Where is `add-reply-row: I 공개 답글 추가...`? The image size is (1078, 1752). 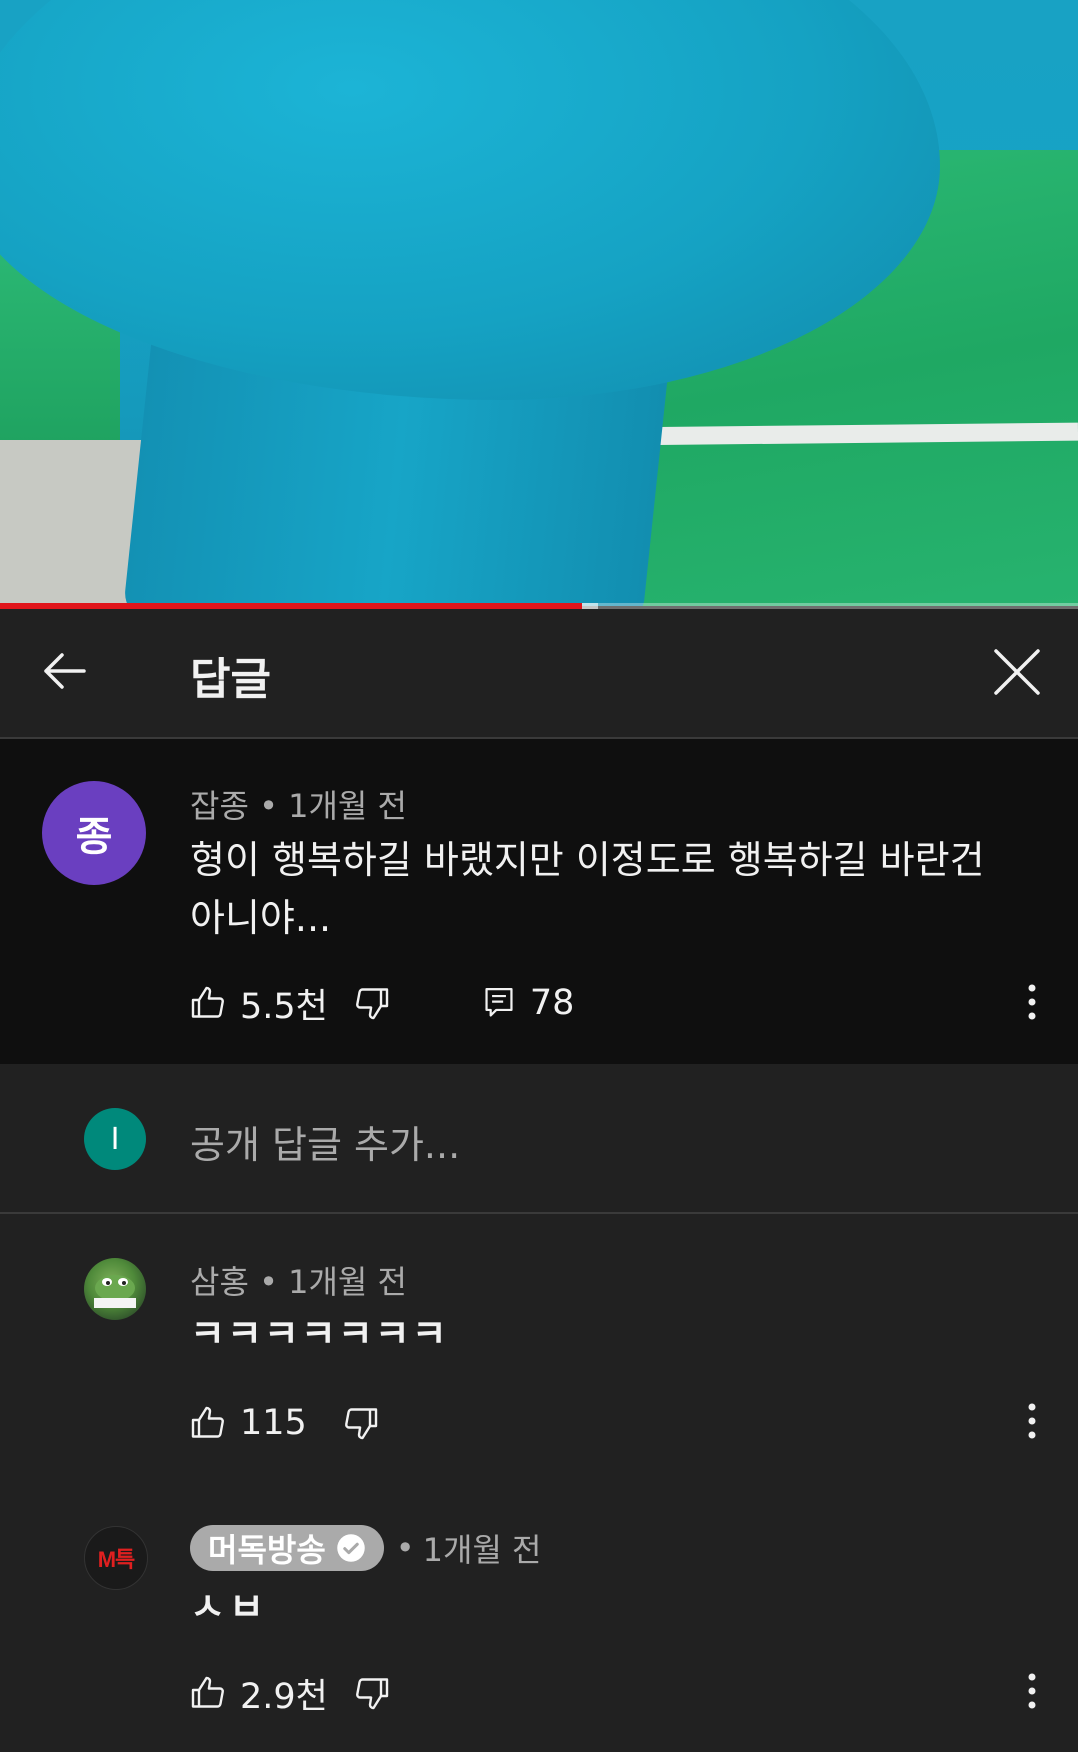
add-reply-row: I 공개 답글 추가... is located at coordinates (539, 1139).